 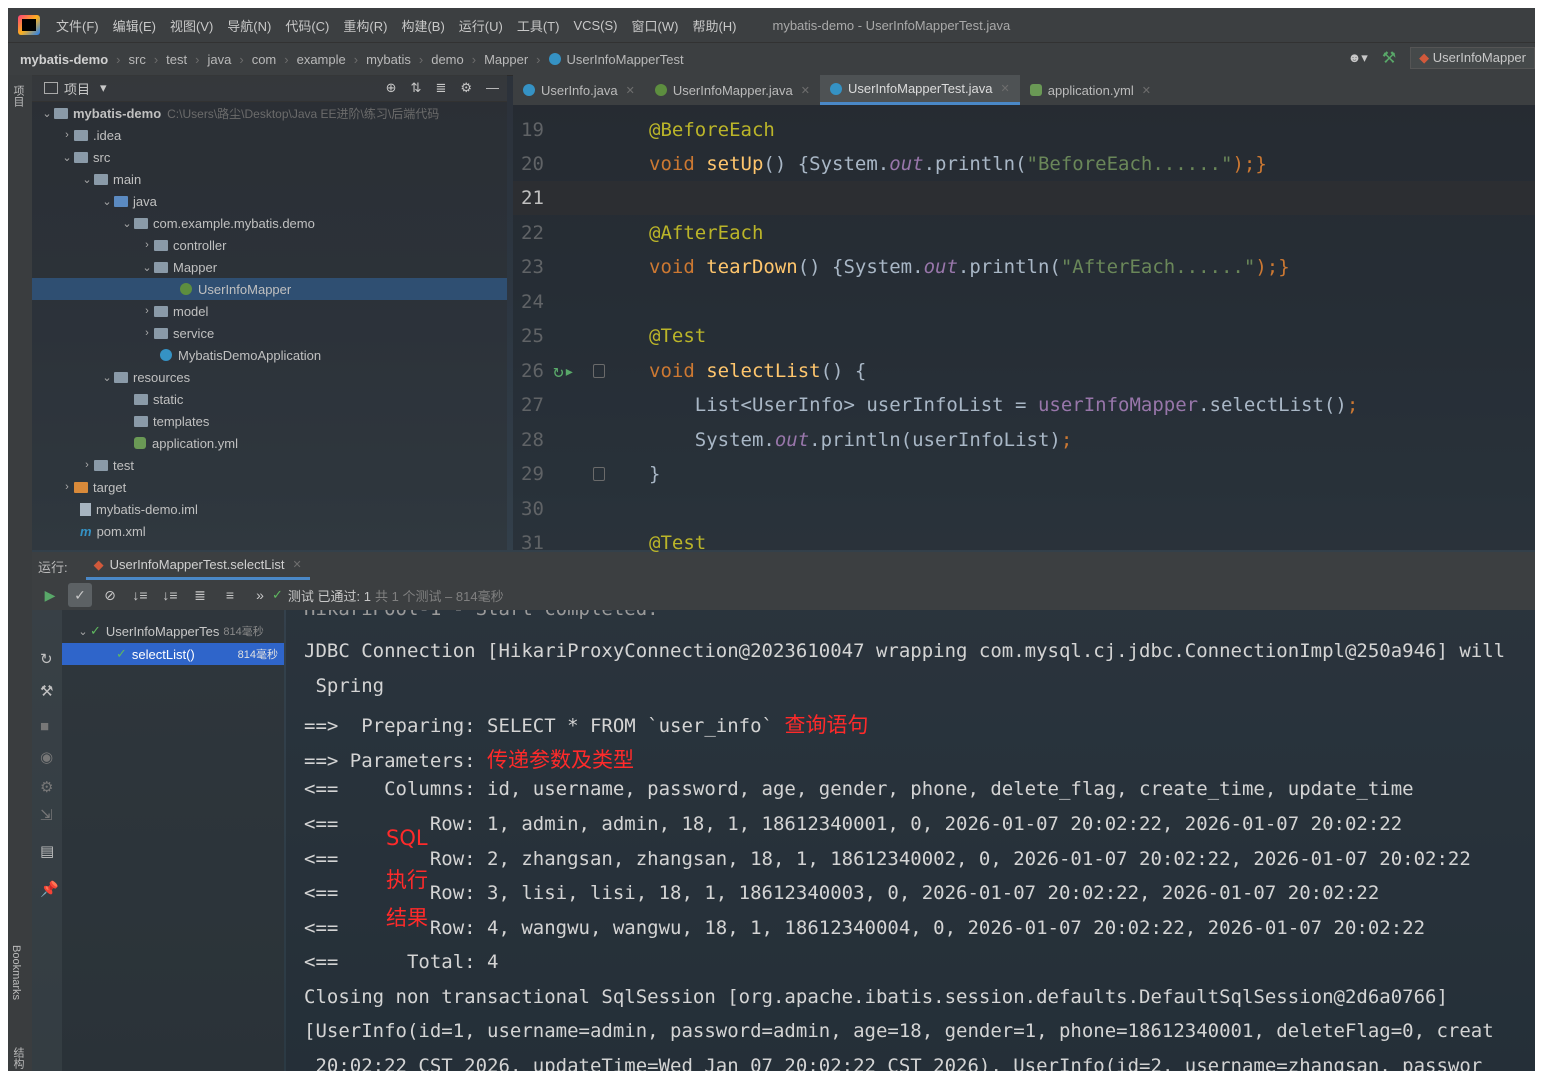 I want to click on tree-item-pom: m pom.xml, so click(x=293, y=531).